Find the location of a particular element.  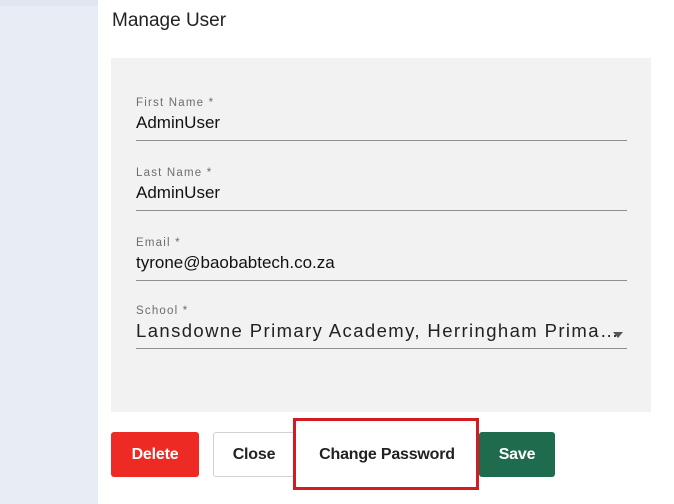

change-password-button: Change Password is located at coordinates (387, 454).